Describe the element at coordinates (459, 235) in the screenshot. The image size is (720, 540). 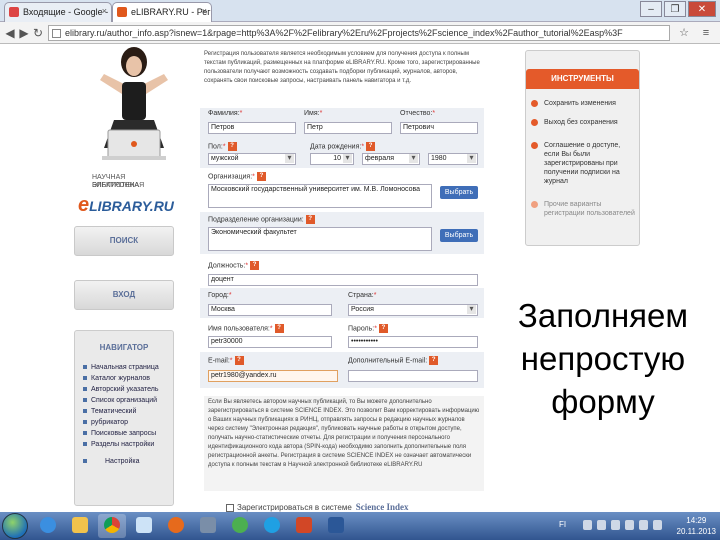
I see `choose-department-button: Выбрать` at that location.